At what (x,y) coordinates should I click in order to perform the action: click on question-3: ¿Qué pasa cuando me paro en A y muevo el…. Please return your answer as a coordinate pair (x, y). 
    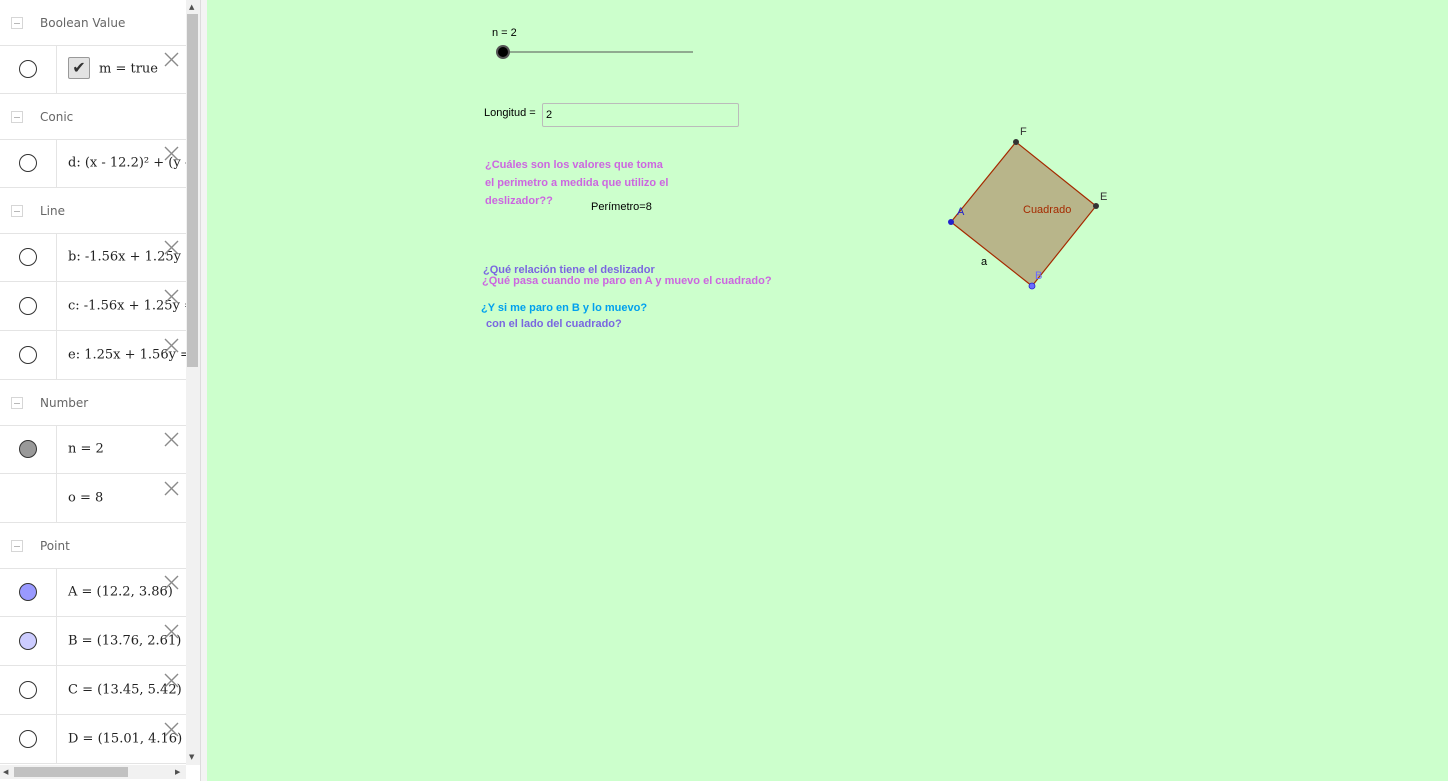
    Looking at the image, I should click on (627, 281).